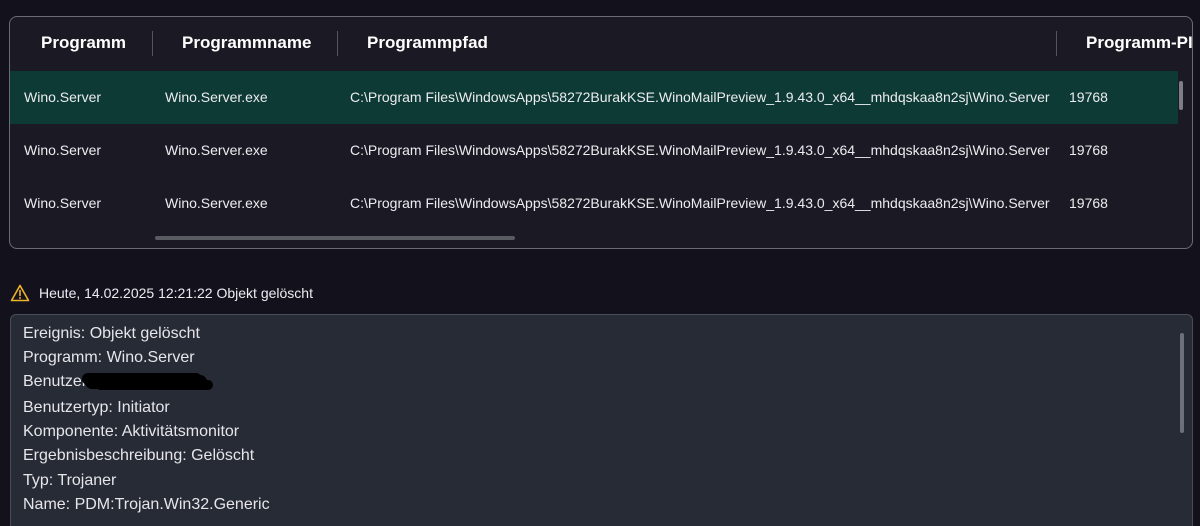  What do you see at coordinates (70, 480) in the screenshot?
I see `detail-typ: Typ: Trojaner` at bounding box center [70, 480].